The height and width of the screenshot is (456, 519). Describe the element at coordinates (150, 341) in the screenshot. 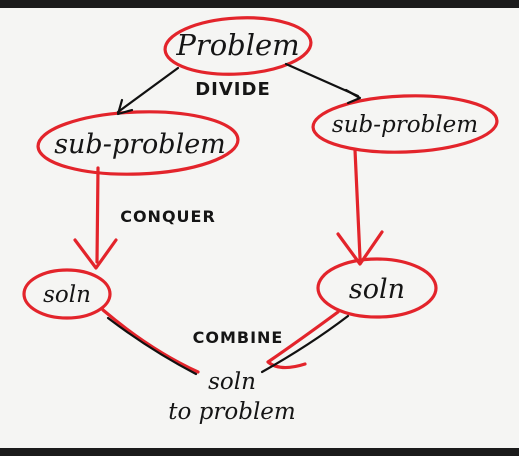

I see `combine-left-red-line` at that location.